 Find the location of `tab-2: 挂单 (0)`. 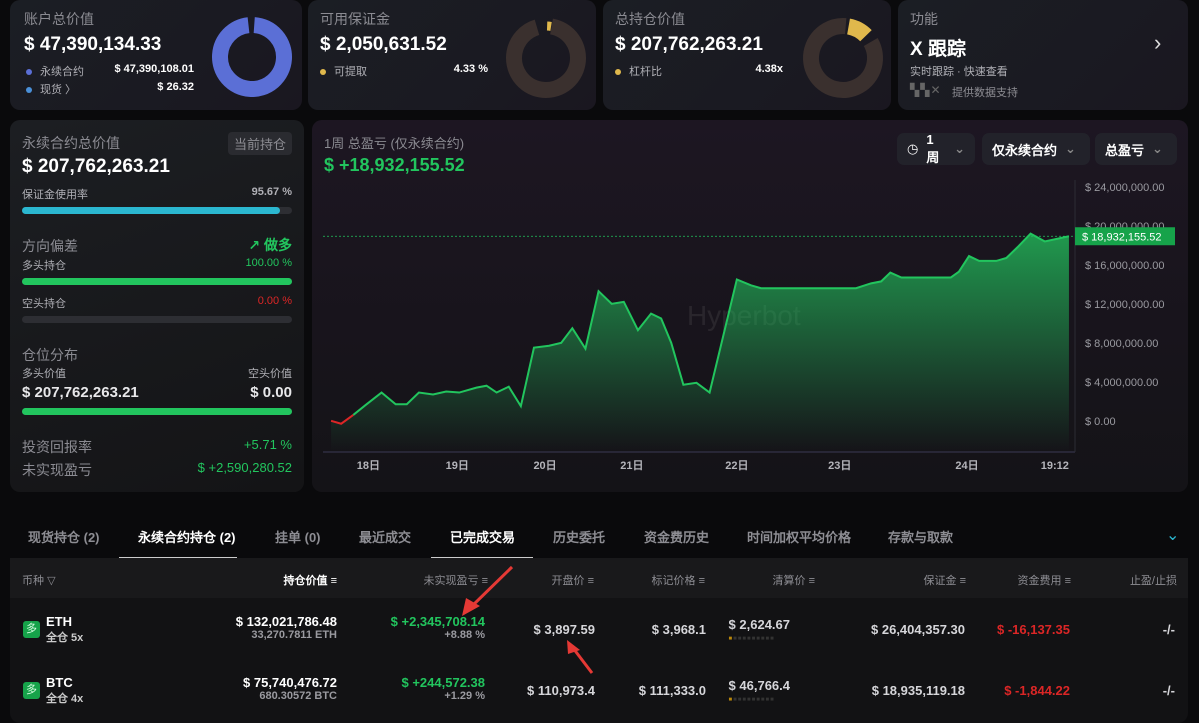

tab-2: 挂单 (0) is located at coordinates (298, 536).